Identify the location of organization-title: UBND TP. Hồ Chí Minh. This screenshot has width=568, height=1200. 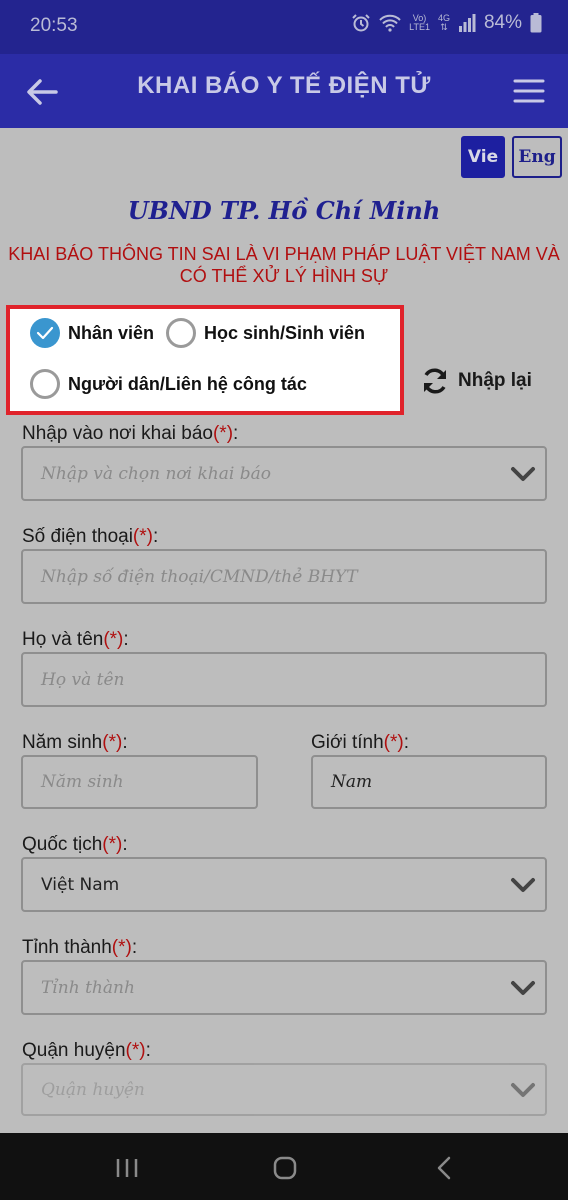
(284, 210).